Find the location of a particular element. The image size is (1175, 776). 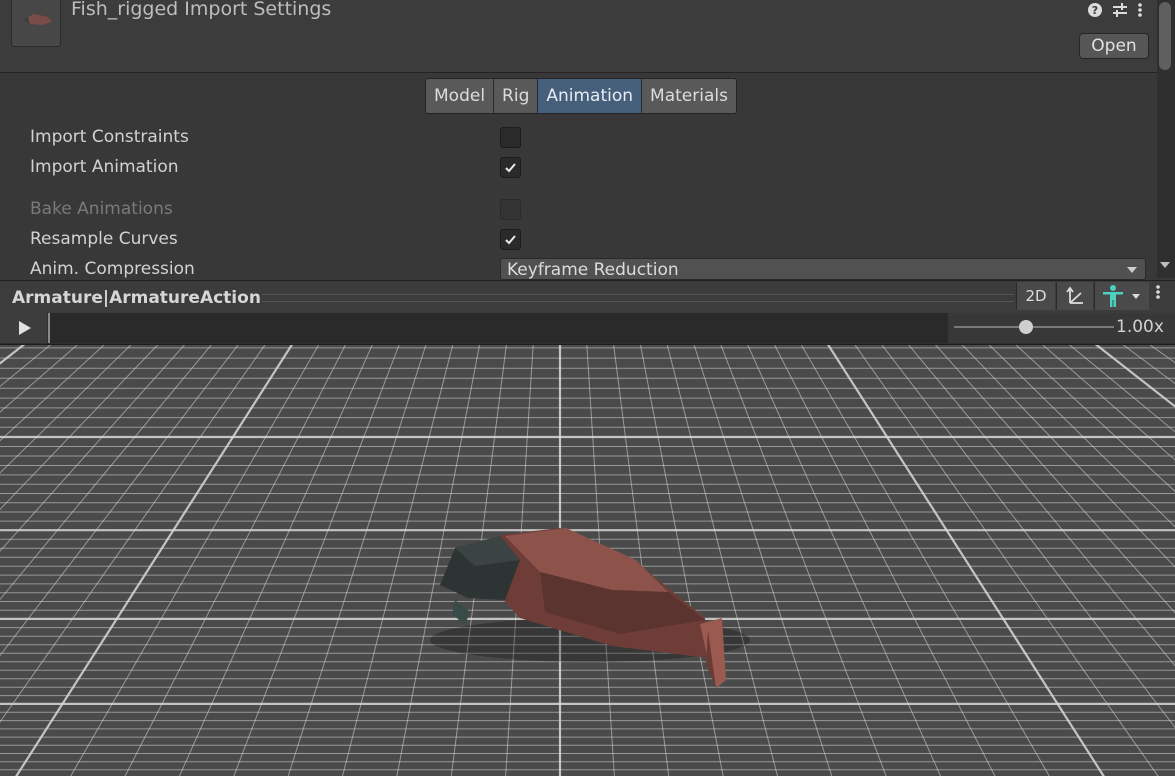

tab-model: Model is located at coordinates (460, 96).